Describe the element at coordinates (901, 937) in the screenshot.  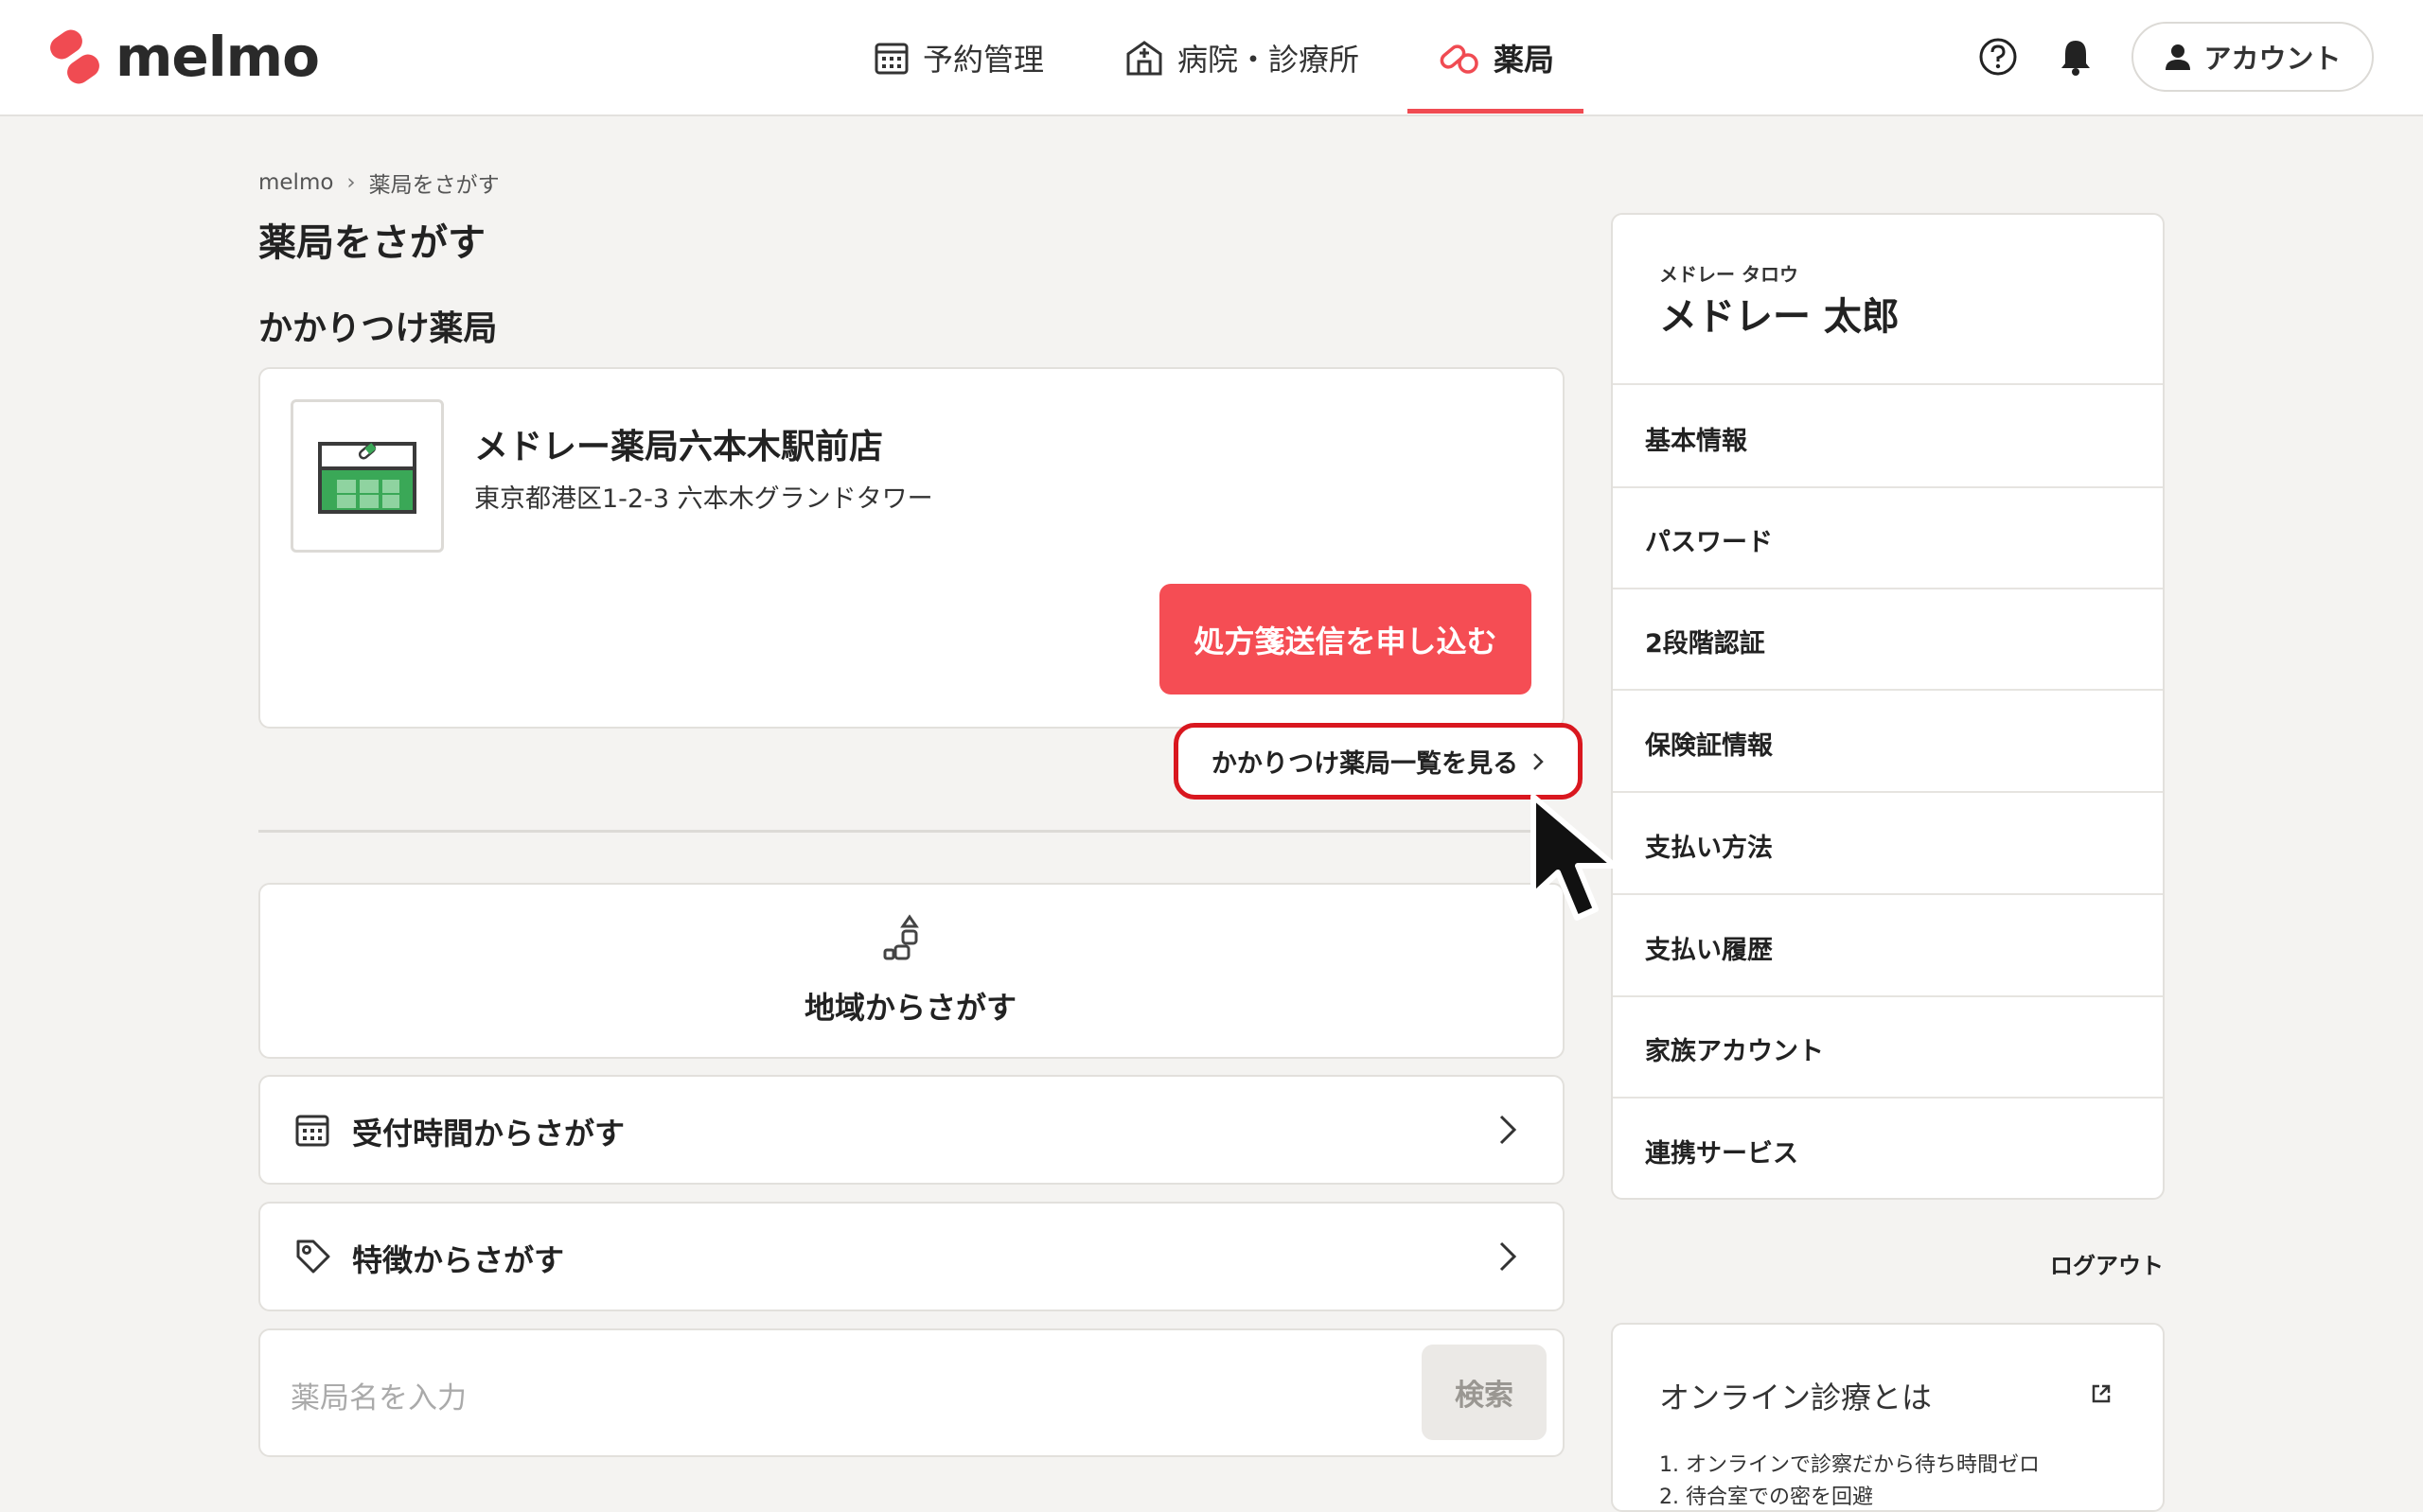
I see `region-blocks-icon` at that location.